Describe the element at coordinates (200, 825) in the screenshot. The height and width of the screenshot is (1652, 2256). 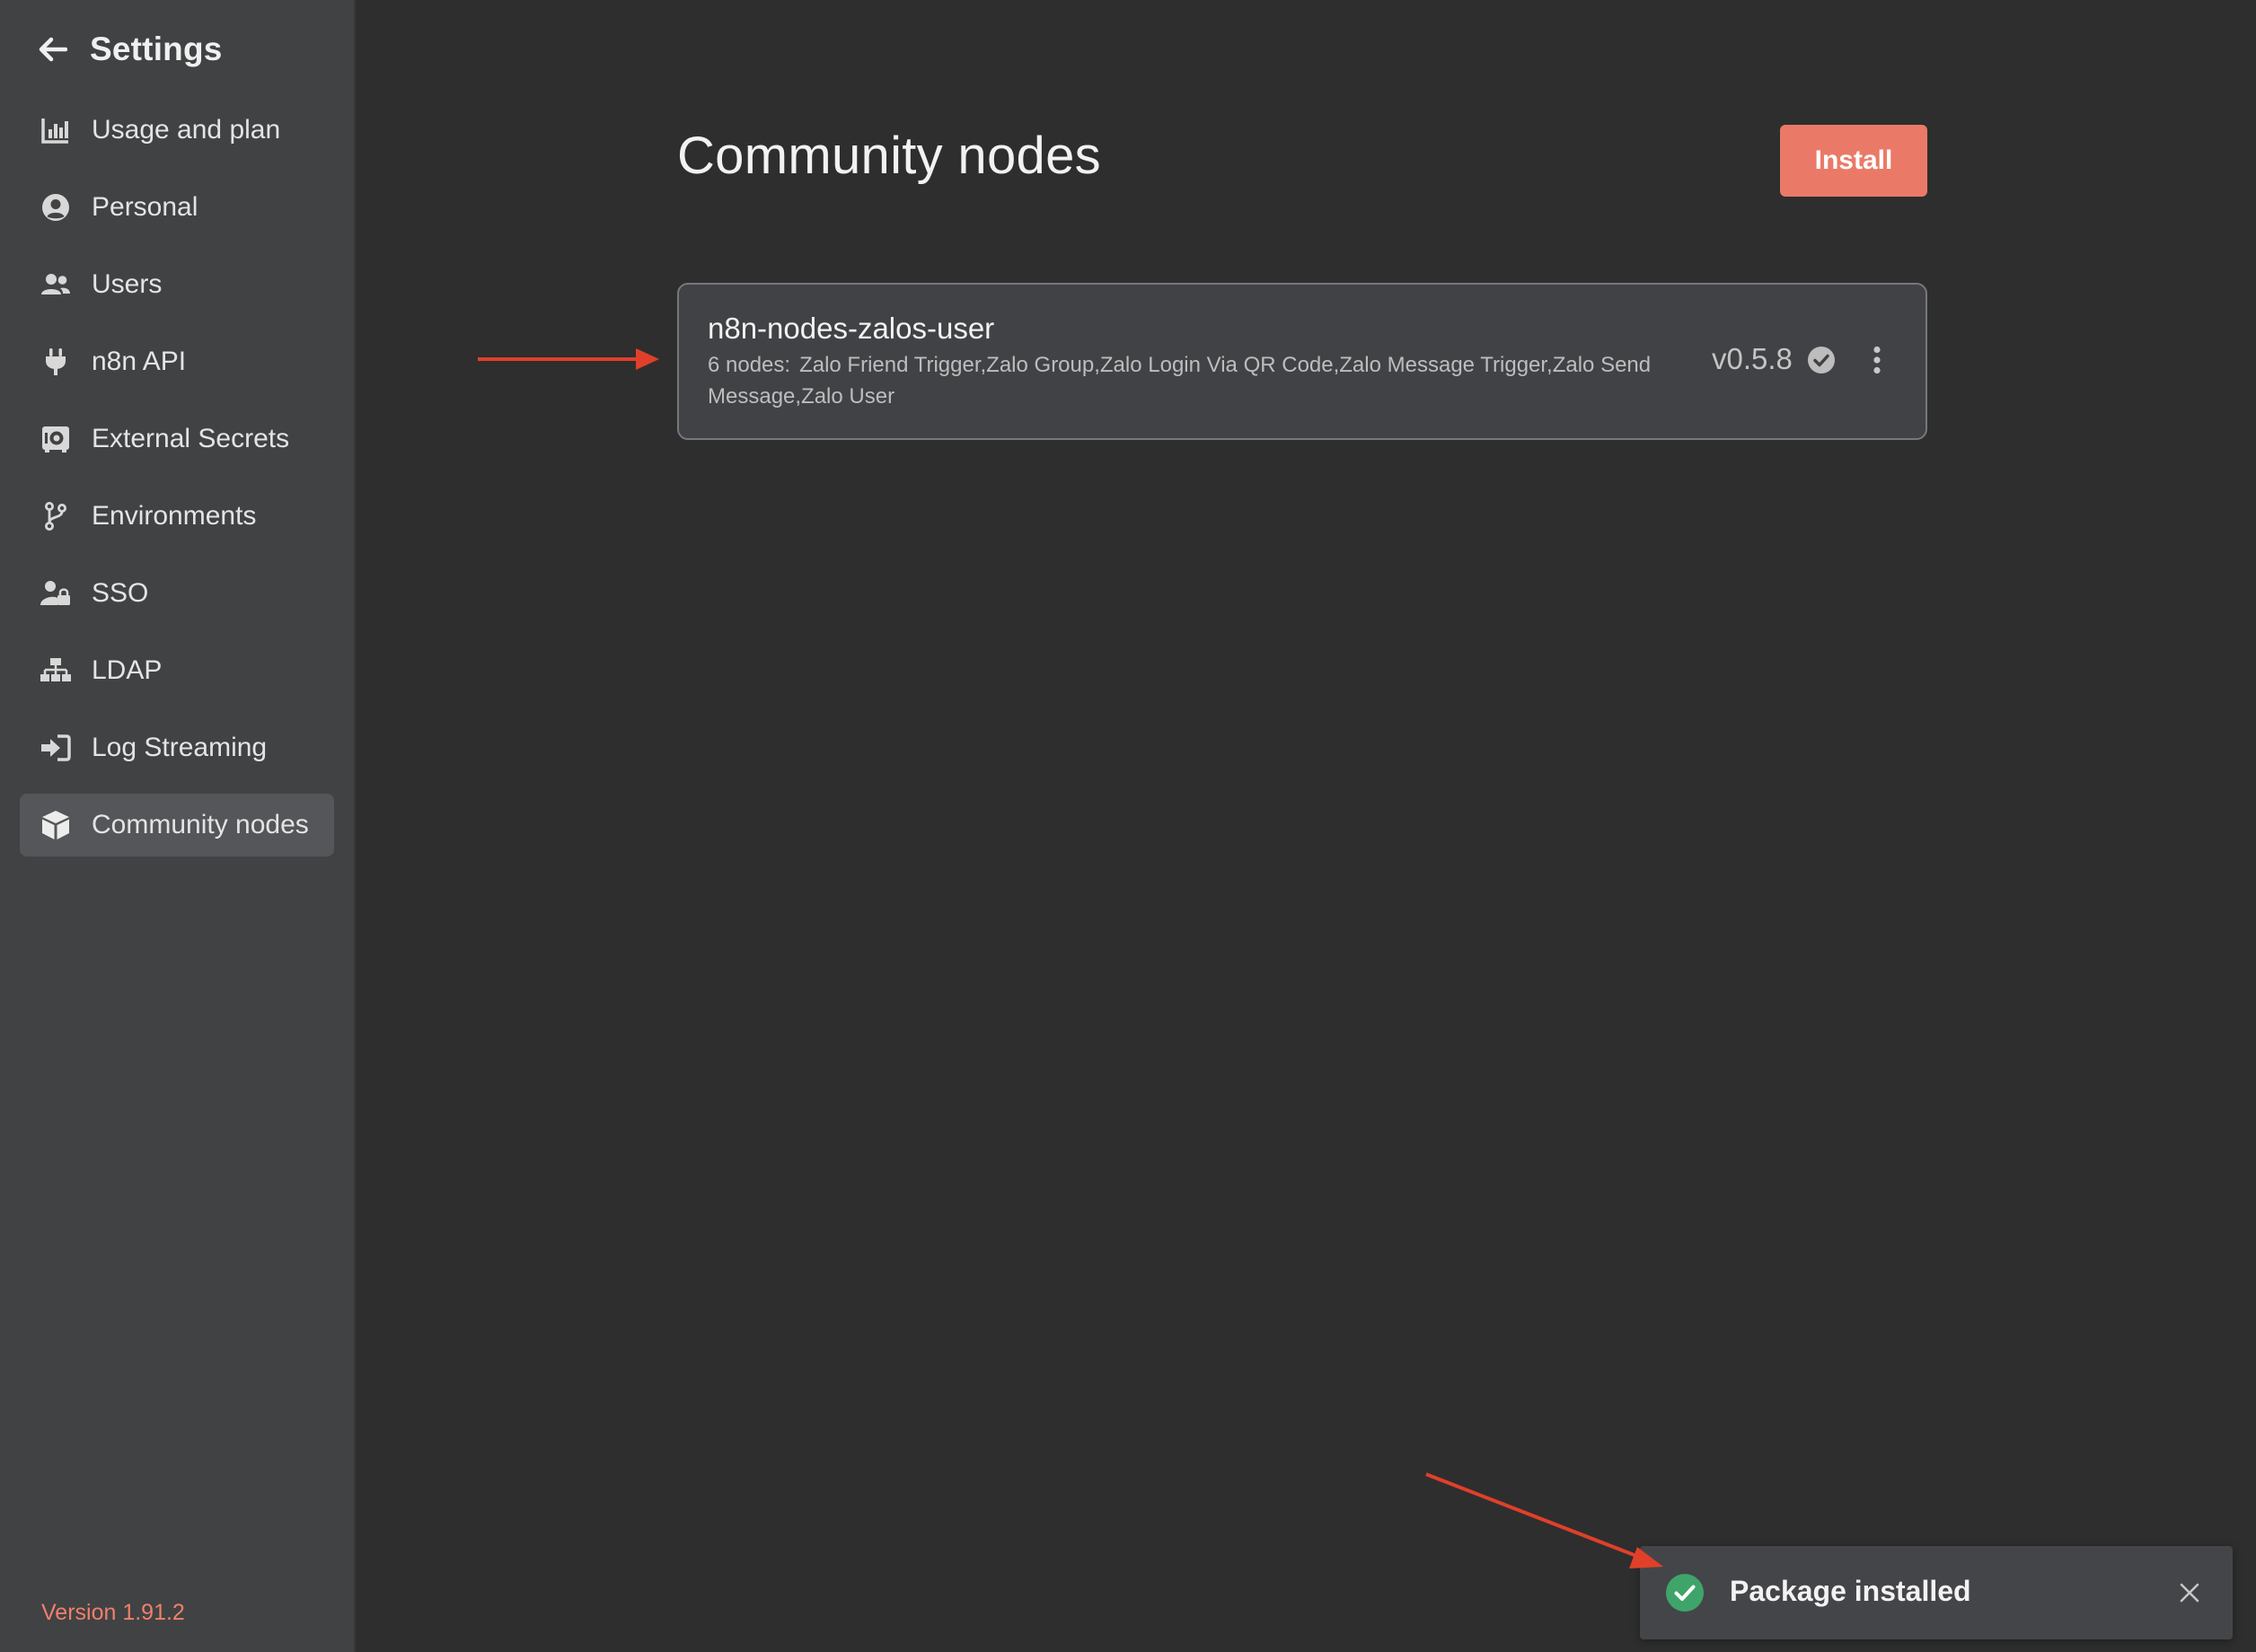
I see `sidebar-item-label: Community nodes` at that location.